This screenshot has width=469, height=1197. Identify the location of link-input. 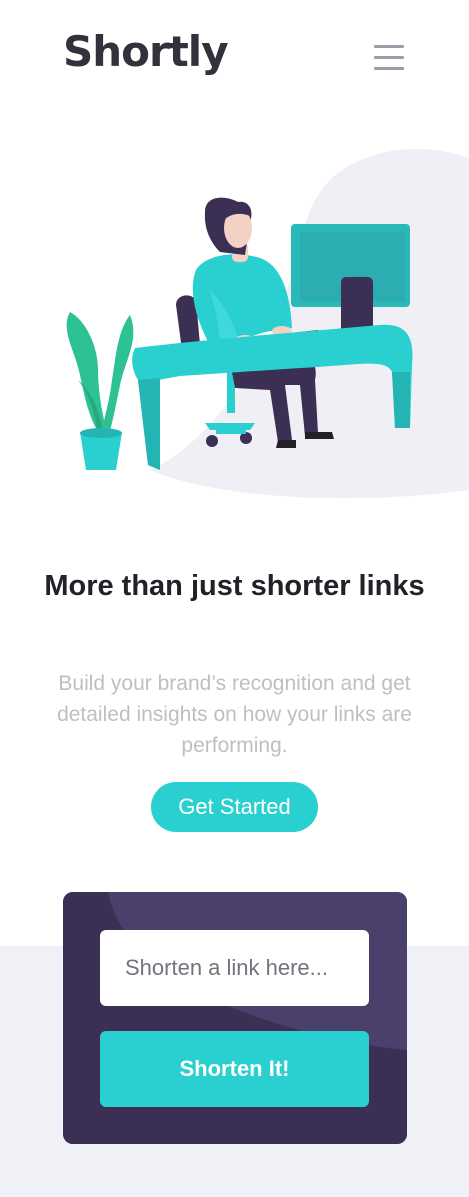
(234, 968).